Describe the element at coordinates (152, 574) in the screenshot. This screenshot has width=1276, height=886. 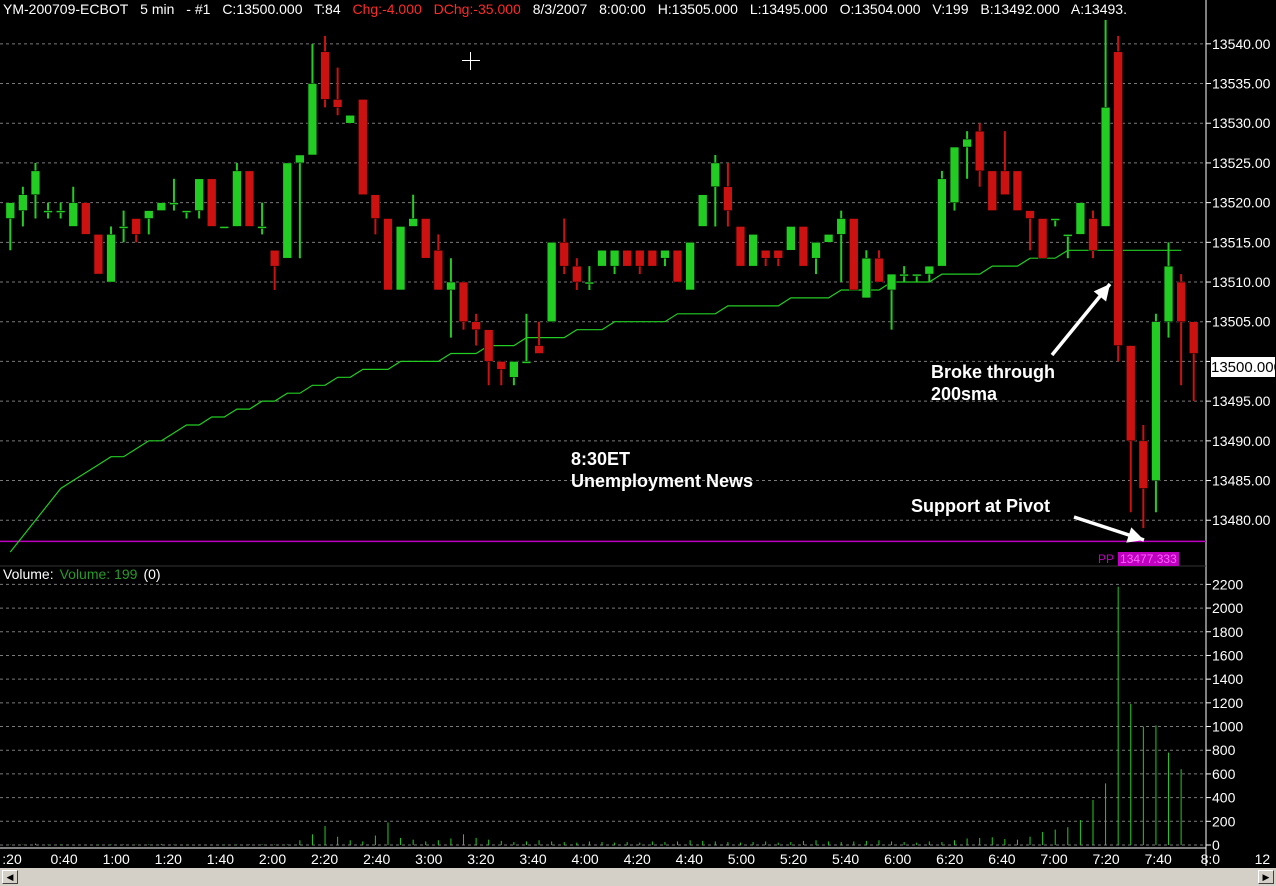
I see `volume-legend-value: (0)` at that location.